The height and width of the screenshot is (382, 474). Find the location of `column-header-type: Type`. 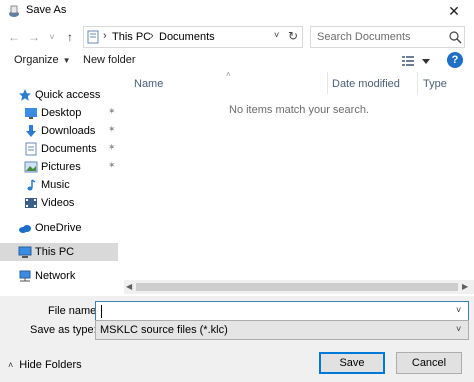

column-header-type: Type is located at coordinates (435, 84).